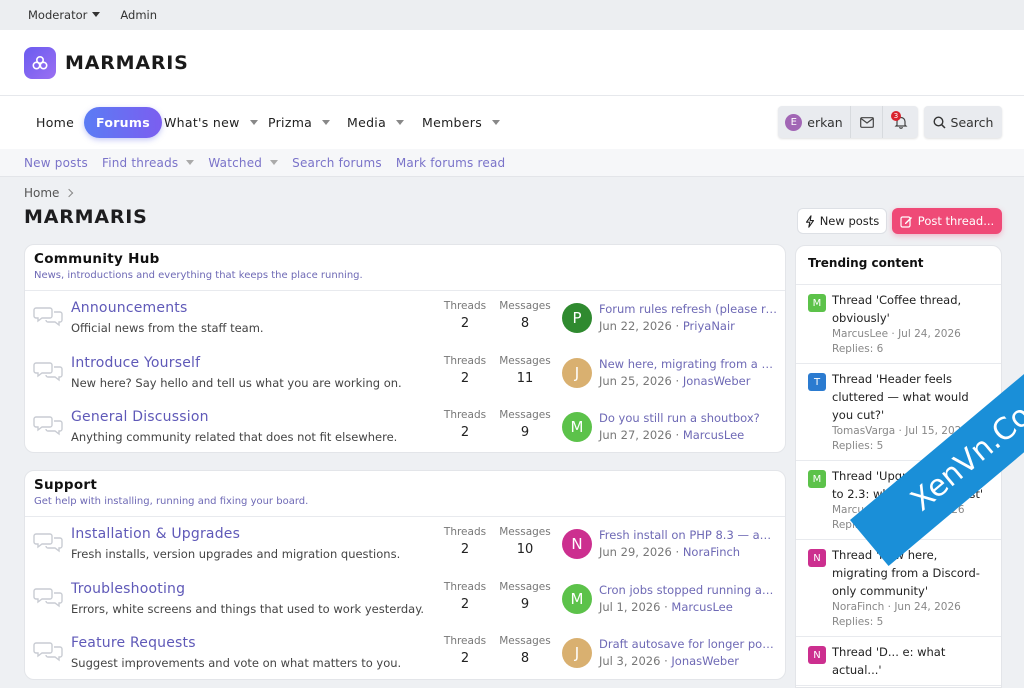 The image size is (1024, 688). I want to click on last-post-title: Cron jobs stopped running after update, so click(688, 590).